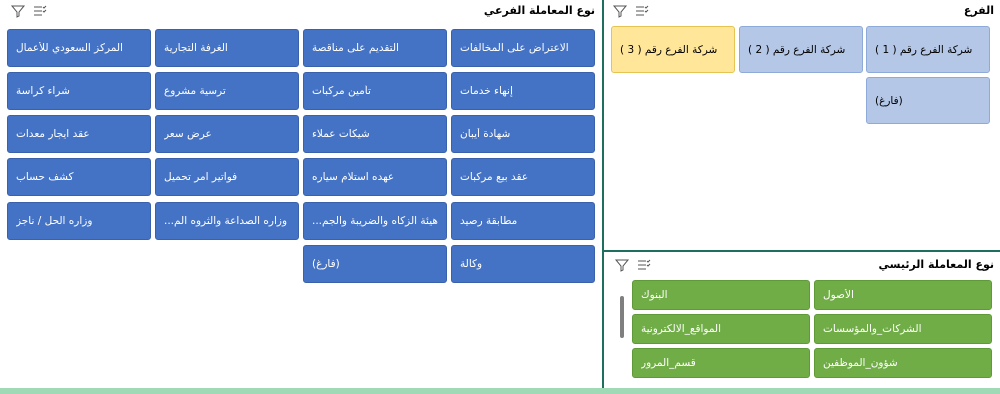 The image size is (1000, 394). Describe the element at coordinates (486, 91) in the screenshot. I see `sub-type-tile-label: إنهاء خدمات` at that location.